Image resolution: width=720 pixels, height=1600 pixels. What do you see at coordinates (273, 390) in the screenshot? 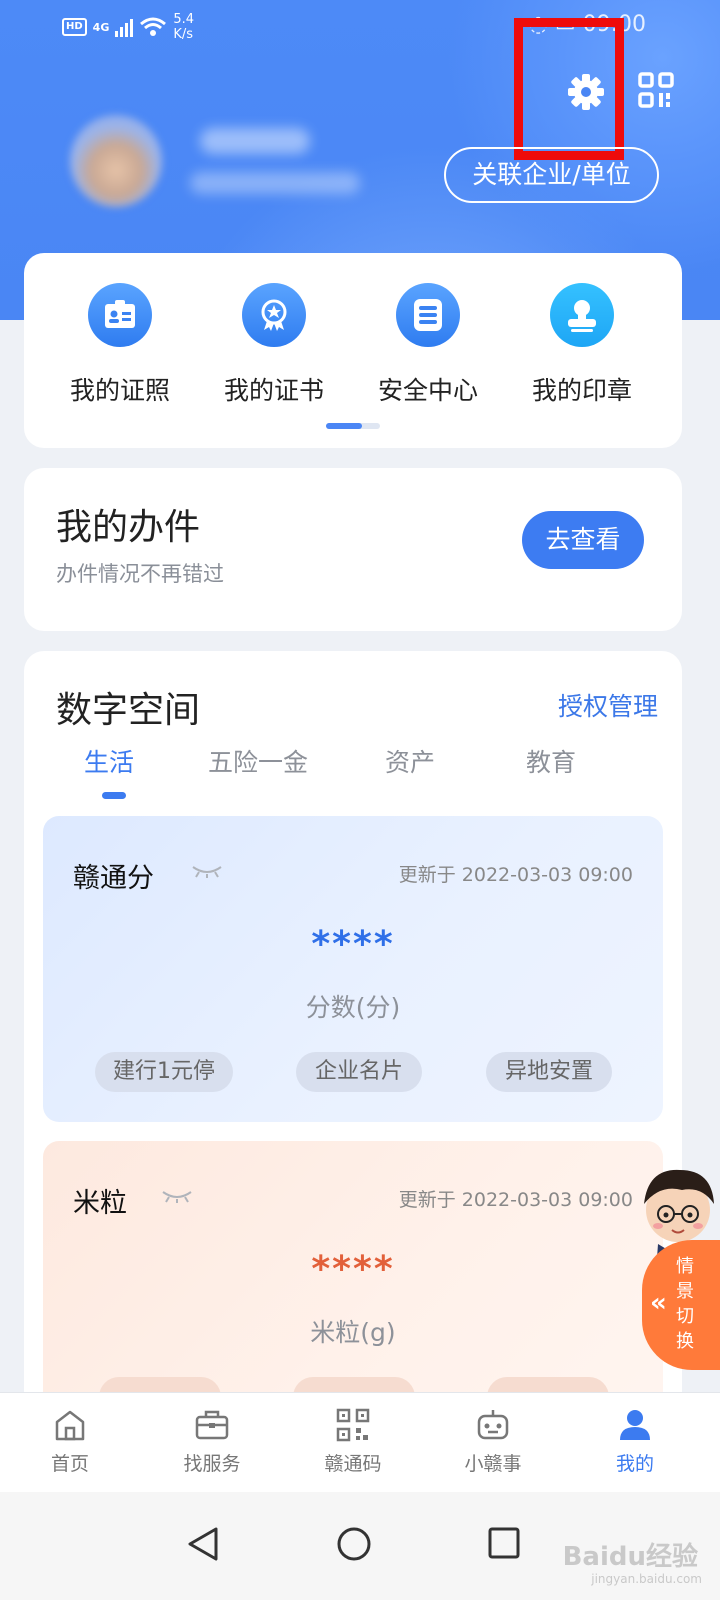
I see `quick-item-label: 我的证书` at bounding box center [273, 390].